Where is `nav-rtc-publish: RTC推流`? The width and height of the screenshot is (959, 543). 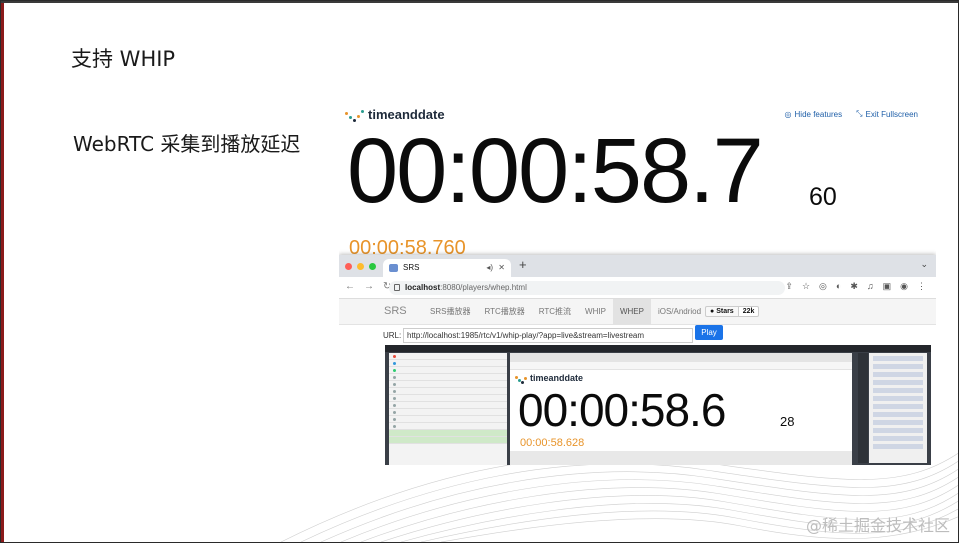
nav-rtc-publish: RTC推流 is located at coordinates (555, 312).